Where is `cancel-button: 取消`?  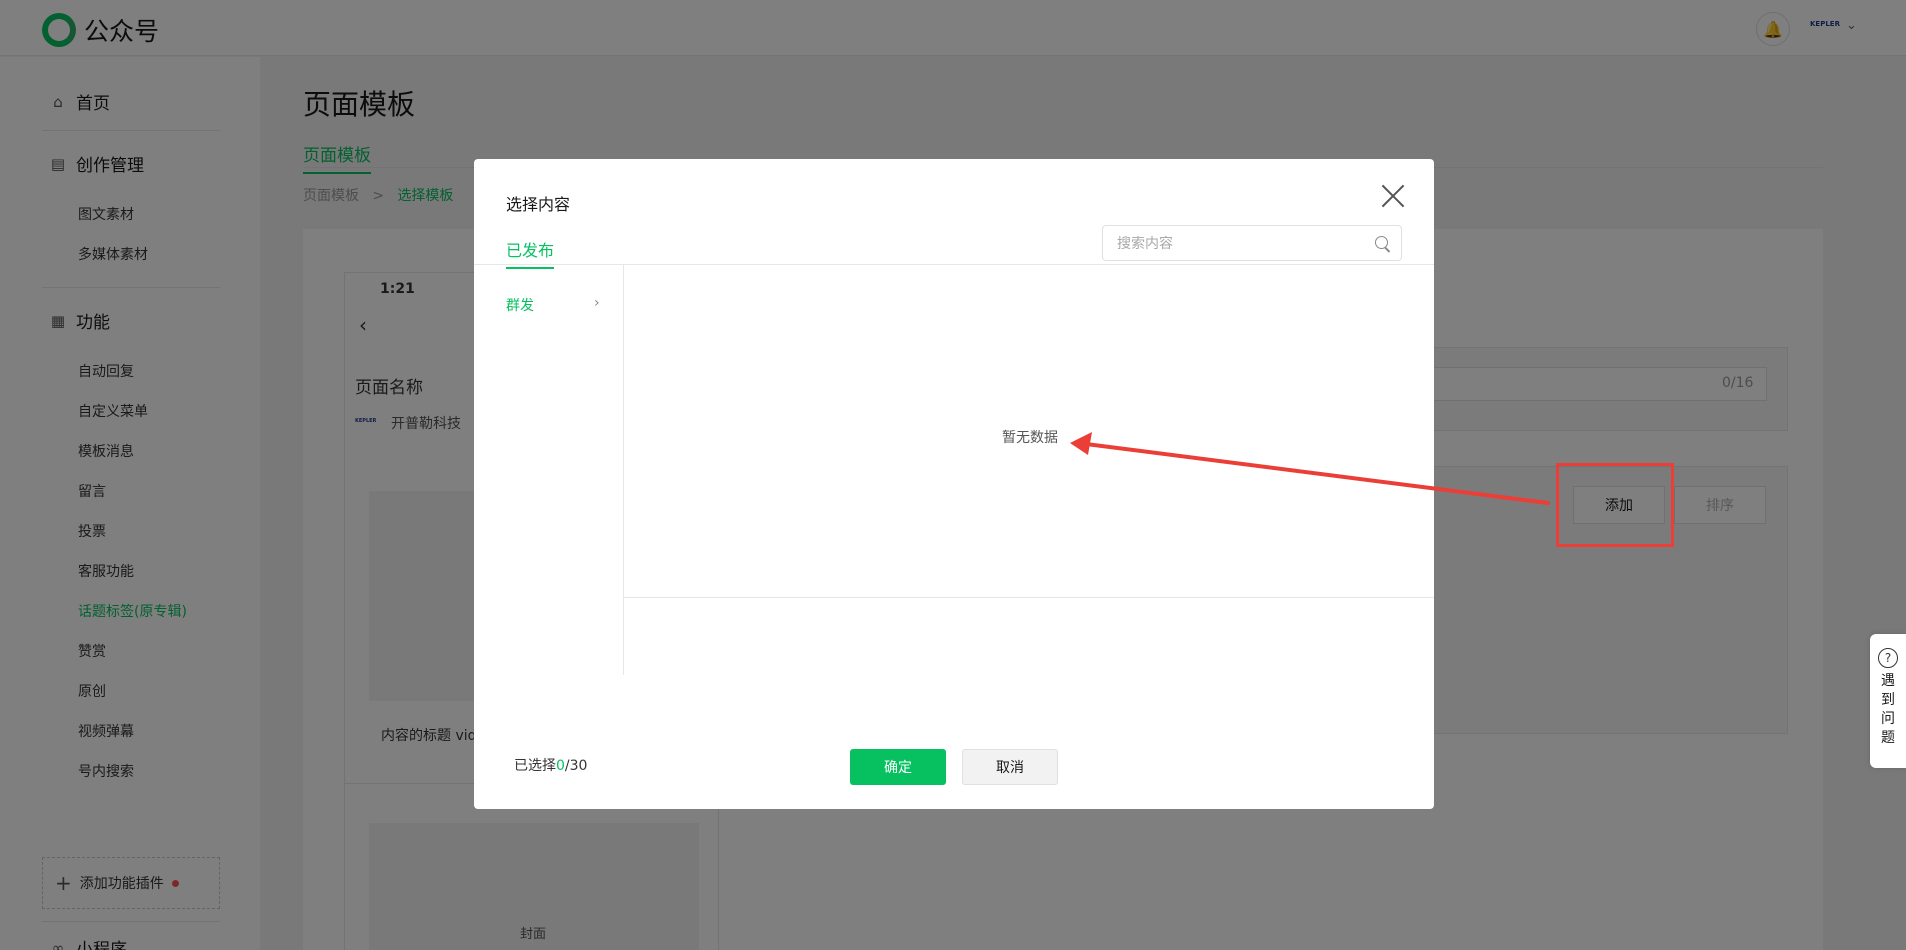
cancel-button: 取消 is located at coordinates (1010, 767).